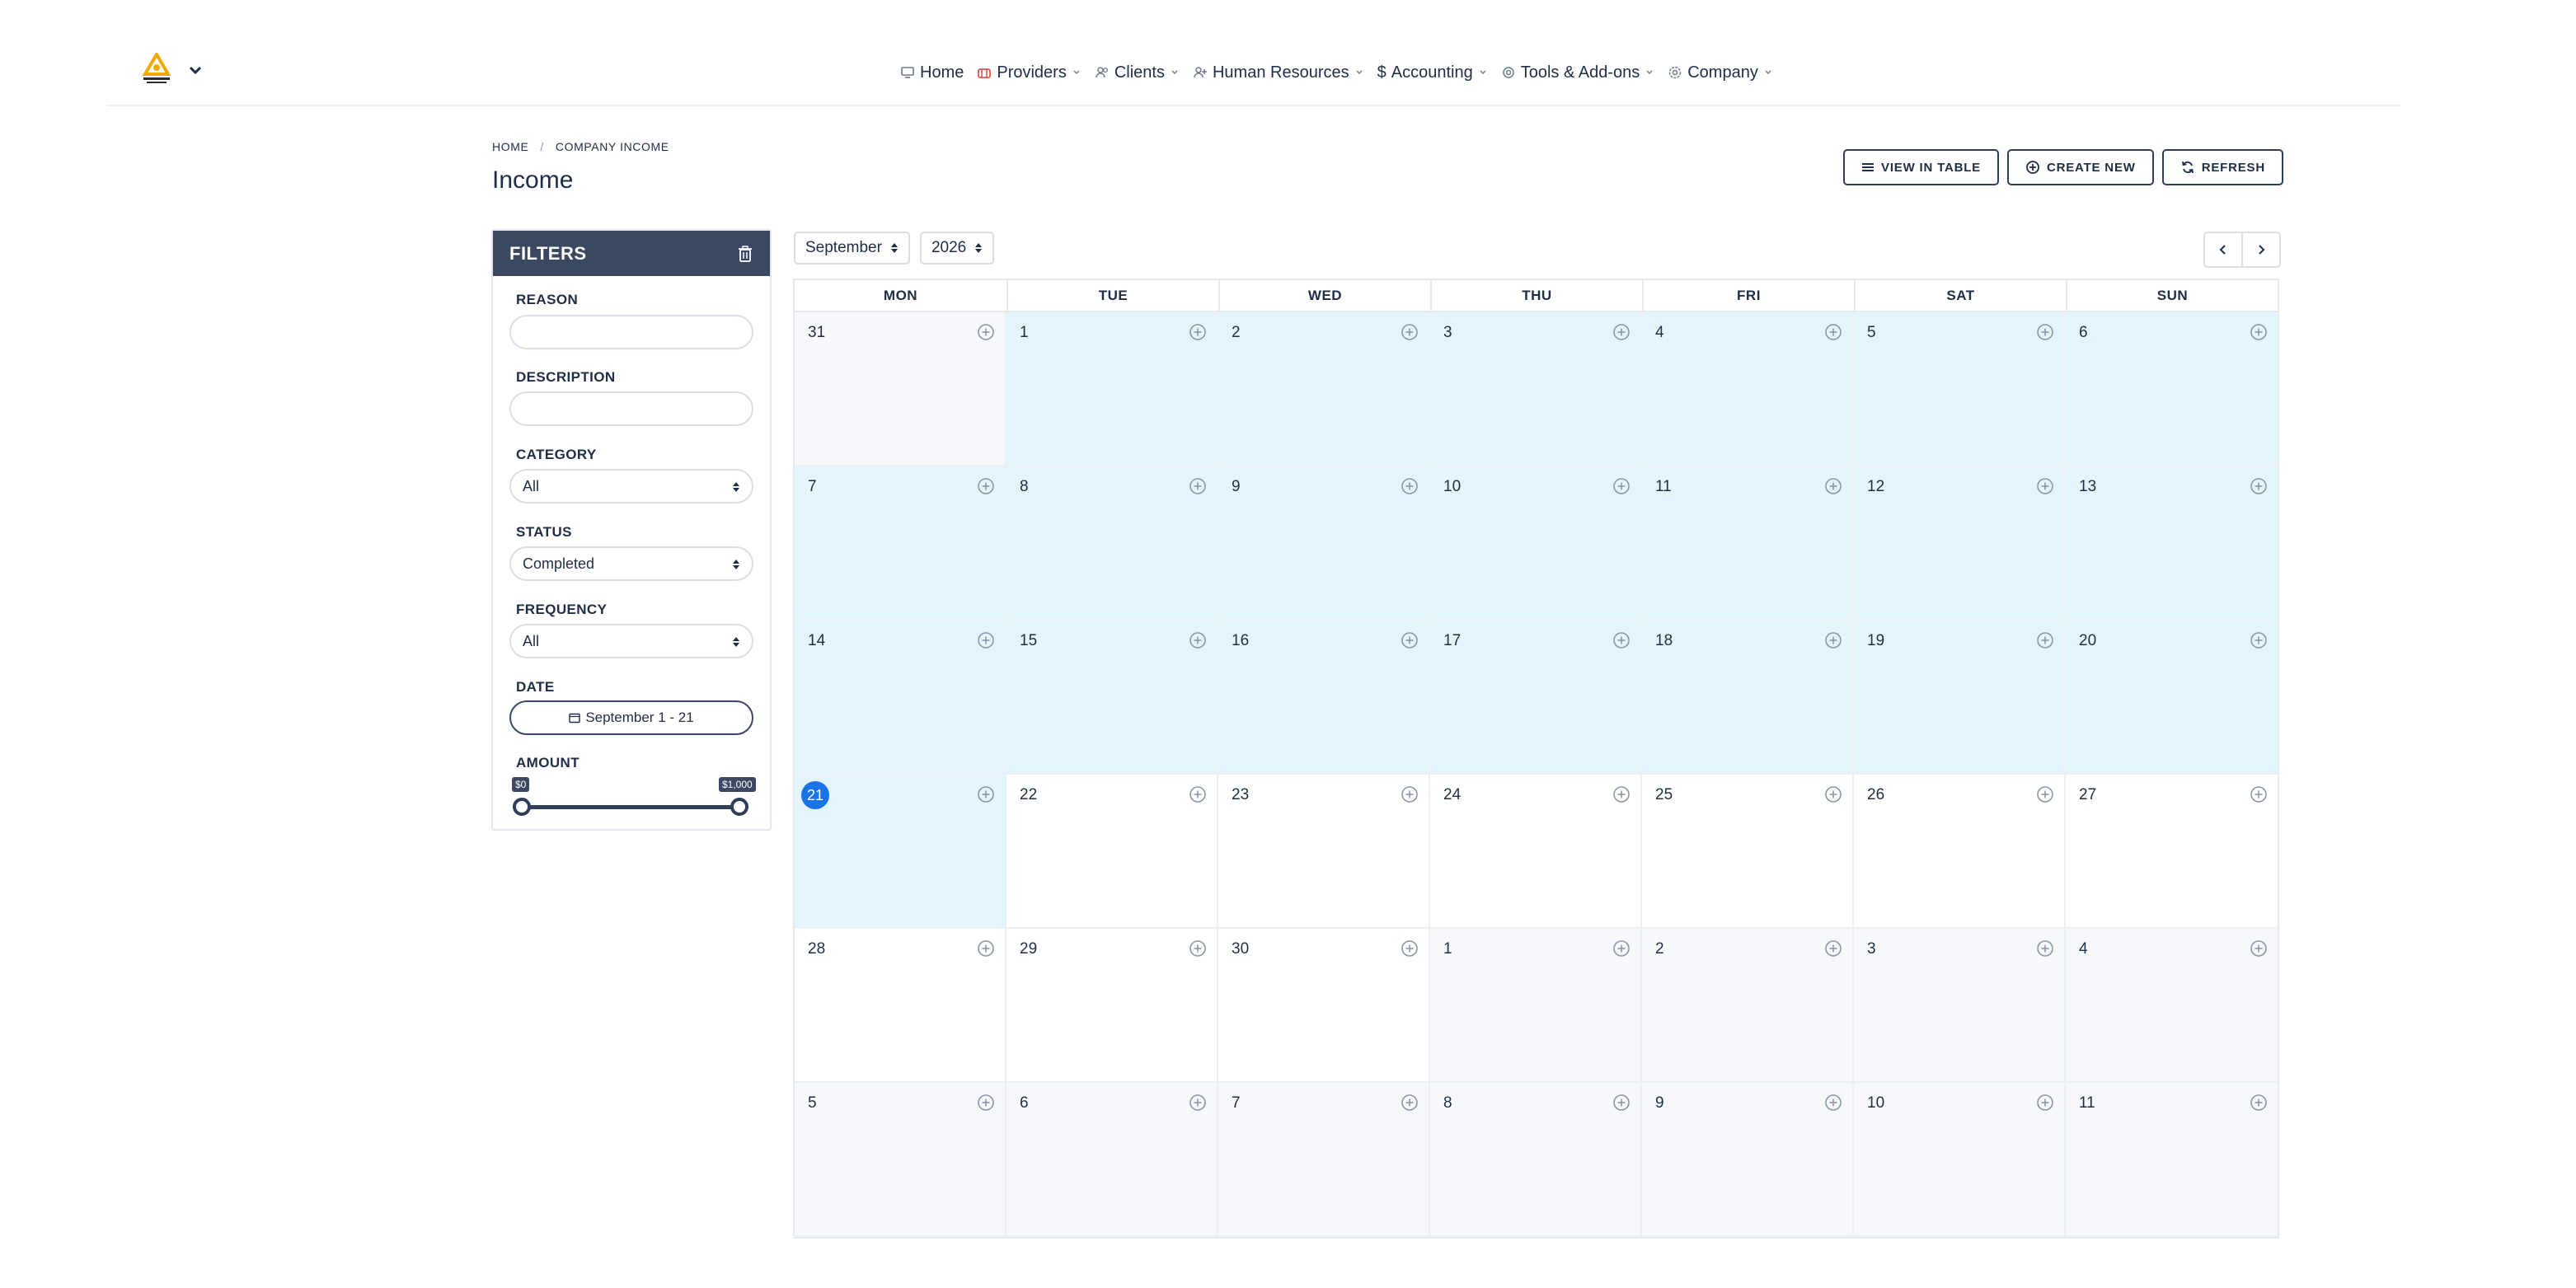  What do you see at coordinates (1112, 698) in the screenshot?
I see `calendar-day-cell: 15` at bounding box center [1112, 698].